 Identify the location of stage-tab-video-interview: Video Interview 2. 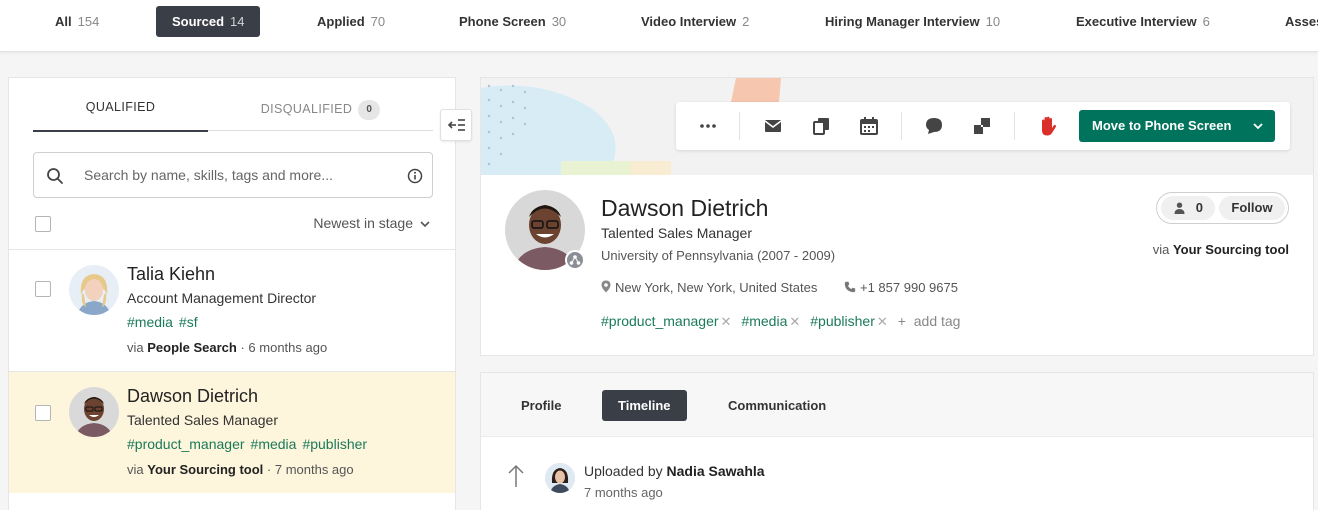
(695, 21).